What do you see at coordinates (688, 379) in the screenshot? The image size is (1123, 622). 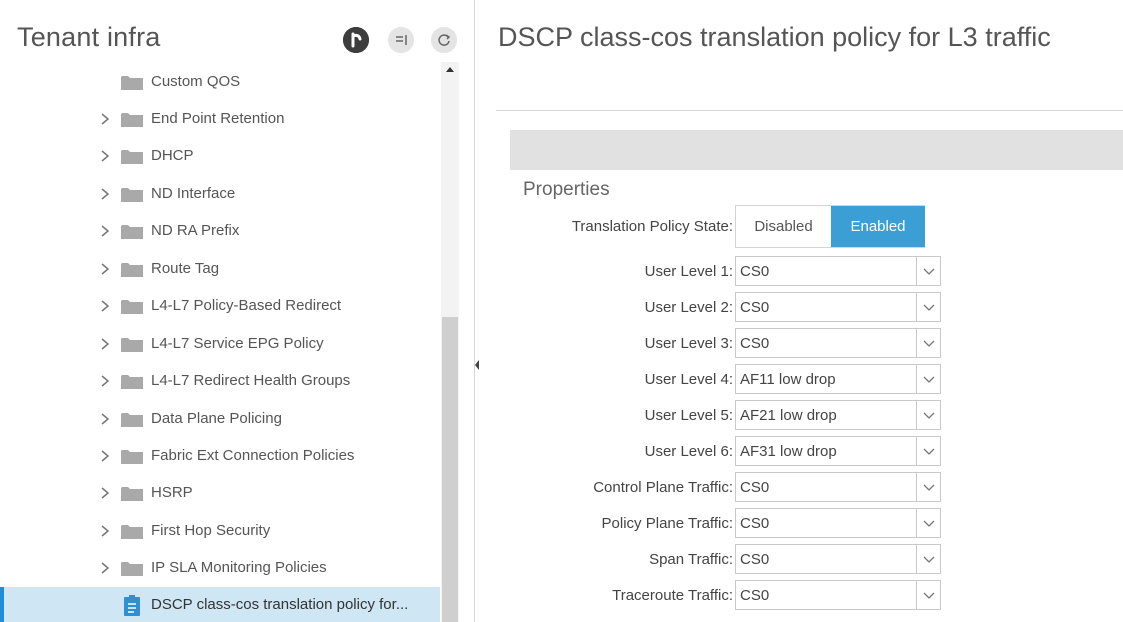 I see `user-level-4-label: User Level 4:` at bounding box center [688, 379].